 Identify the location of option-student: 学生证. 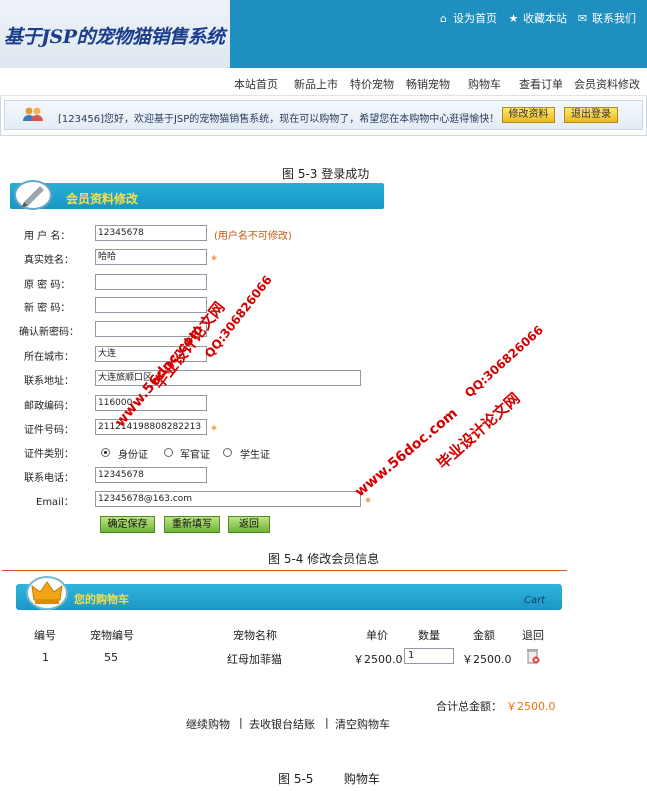
(255, 455).